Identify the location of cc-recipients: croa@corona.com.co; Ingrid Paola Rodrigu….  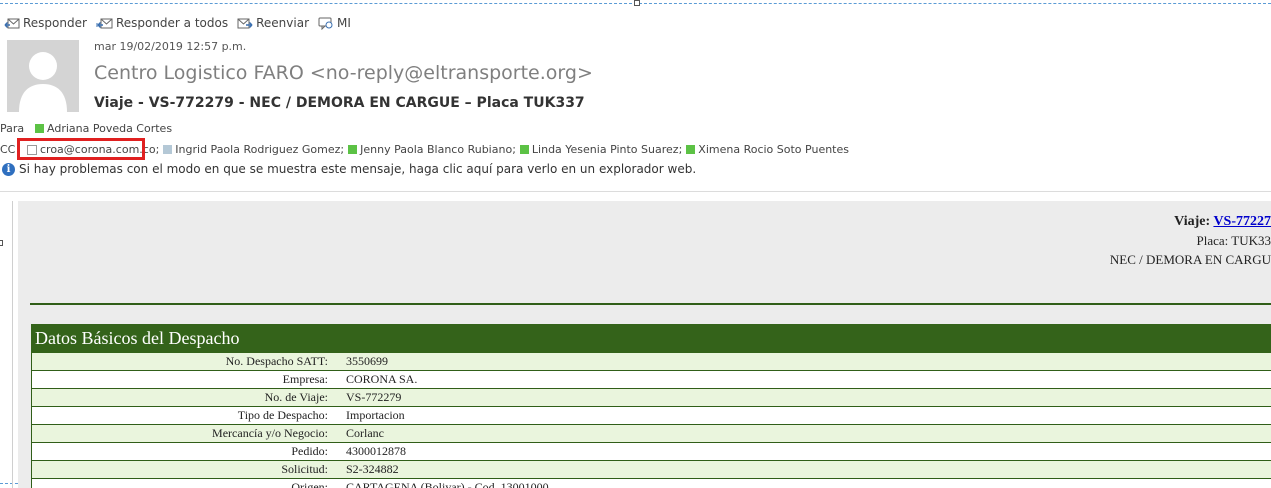
(440, 149).